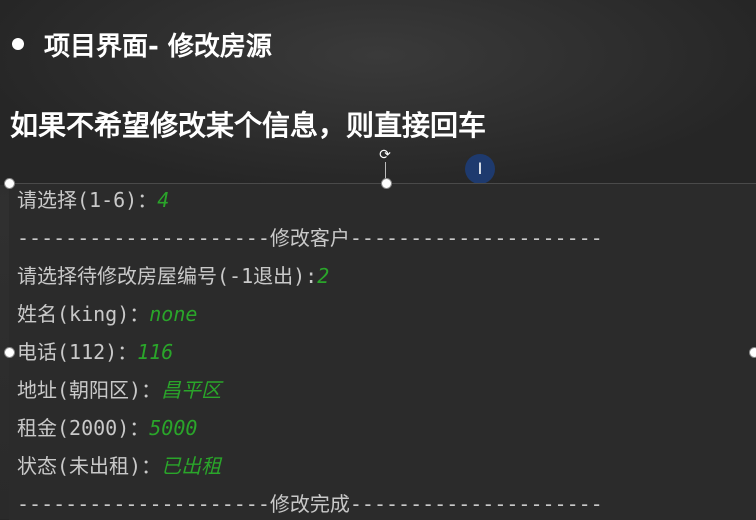 The width and height of the screenshot is (756, 520). What do you see at coordinates (83, 428) in the screenshot?
I see `terminal-prompt: 租金(2000)：` at bounding box center [83, 428].